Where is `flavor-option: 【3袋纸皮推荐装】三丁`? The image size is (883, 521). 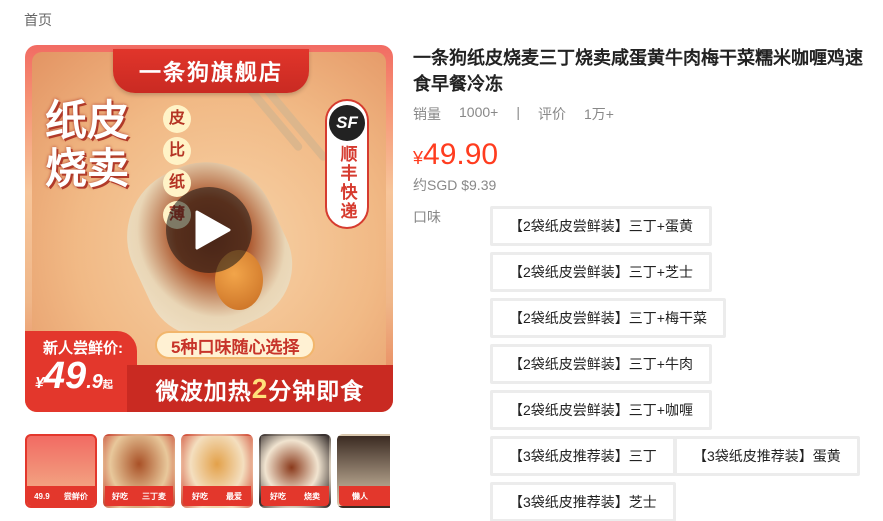
flavor-option: 【3袋纸皮推荐装】三丁 is located at coordinates (583, 456).